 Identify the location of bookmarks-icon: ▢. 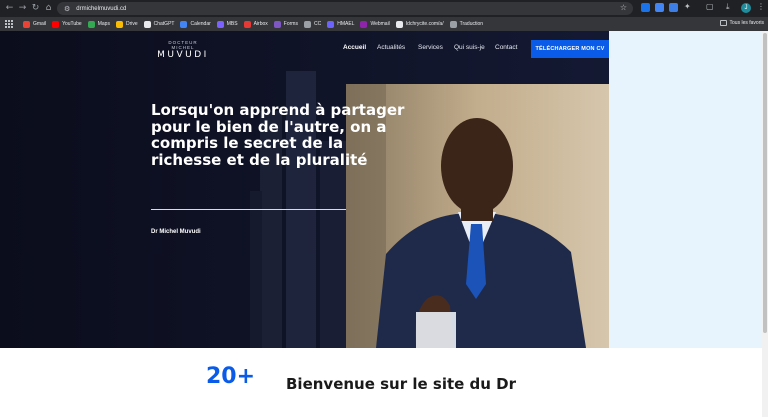
(710, 6).